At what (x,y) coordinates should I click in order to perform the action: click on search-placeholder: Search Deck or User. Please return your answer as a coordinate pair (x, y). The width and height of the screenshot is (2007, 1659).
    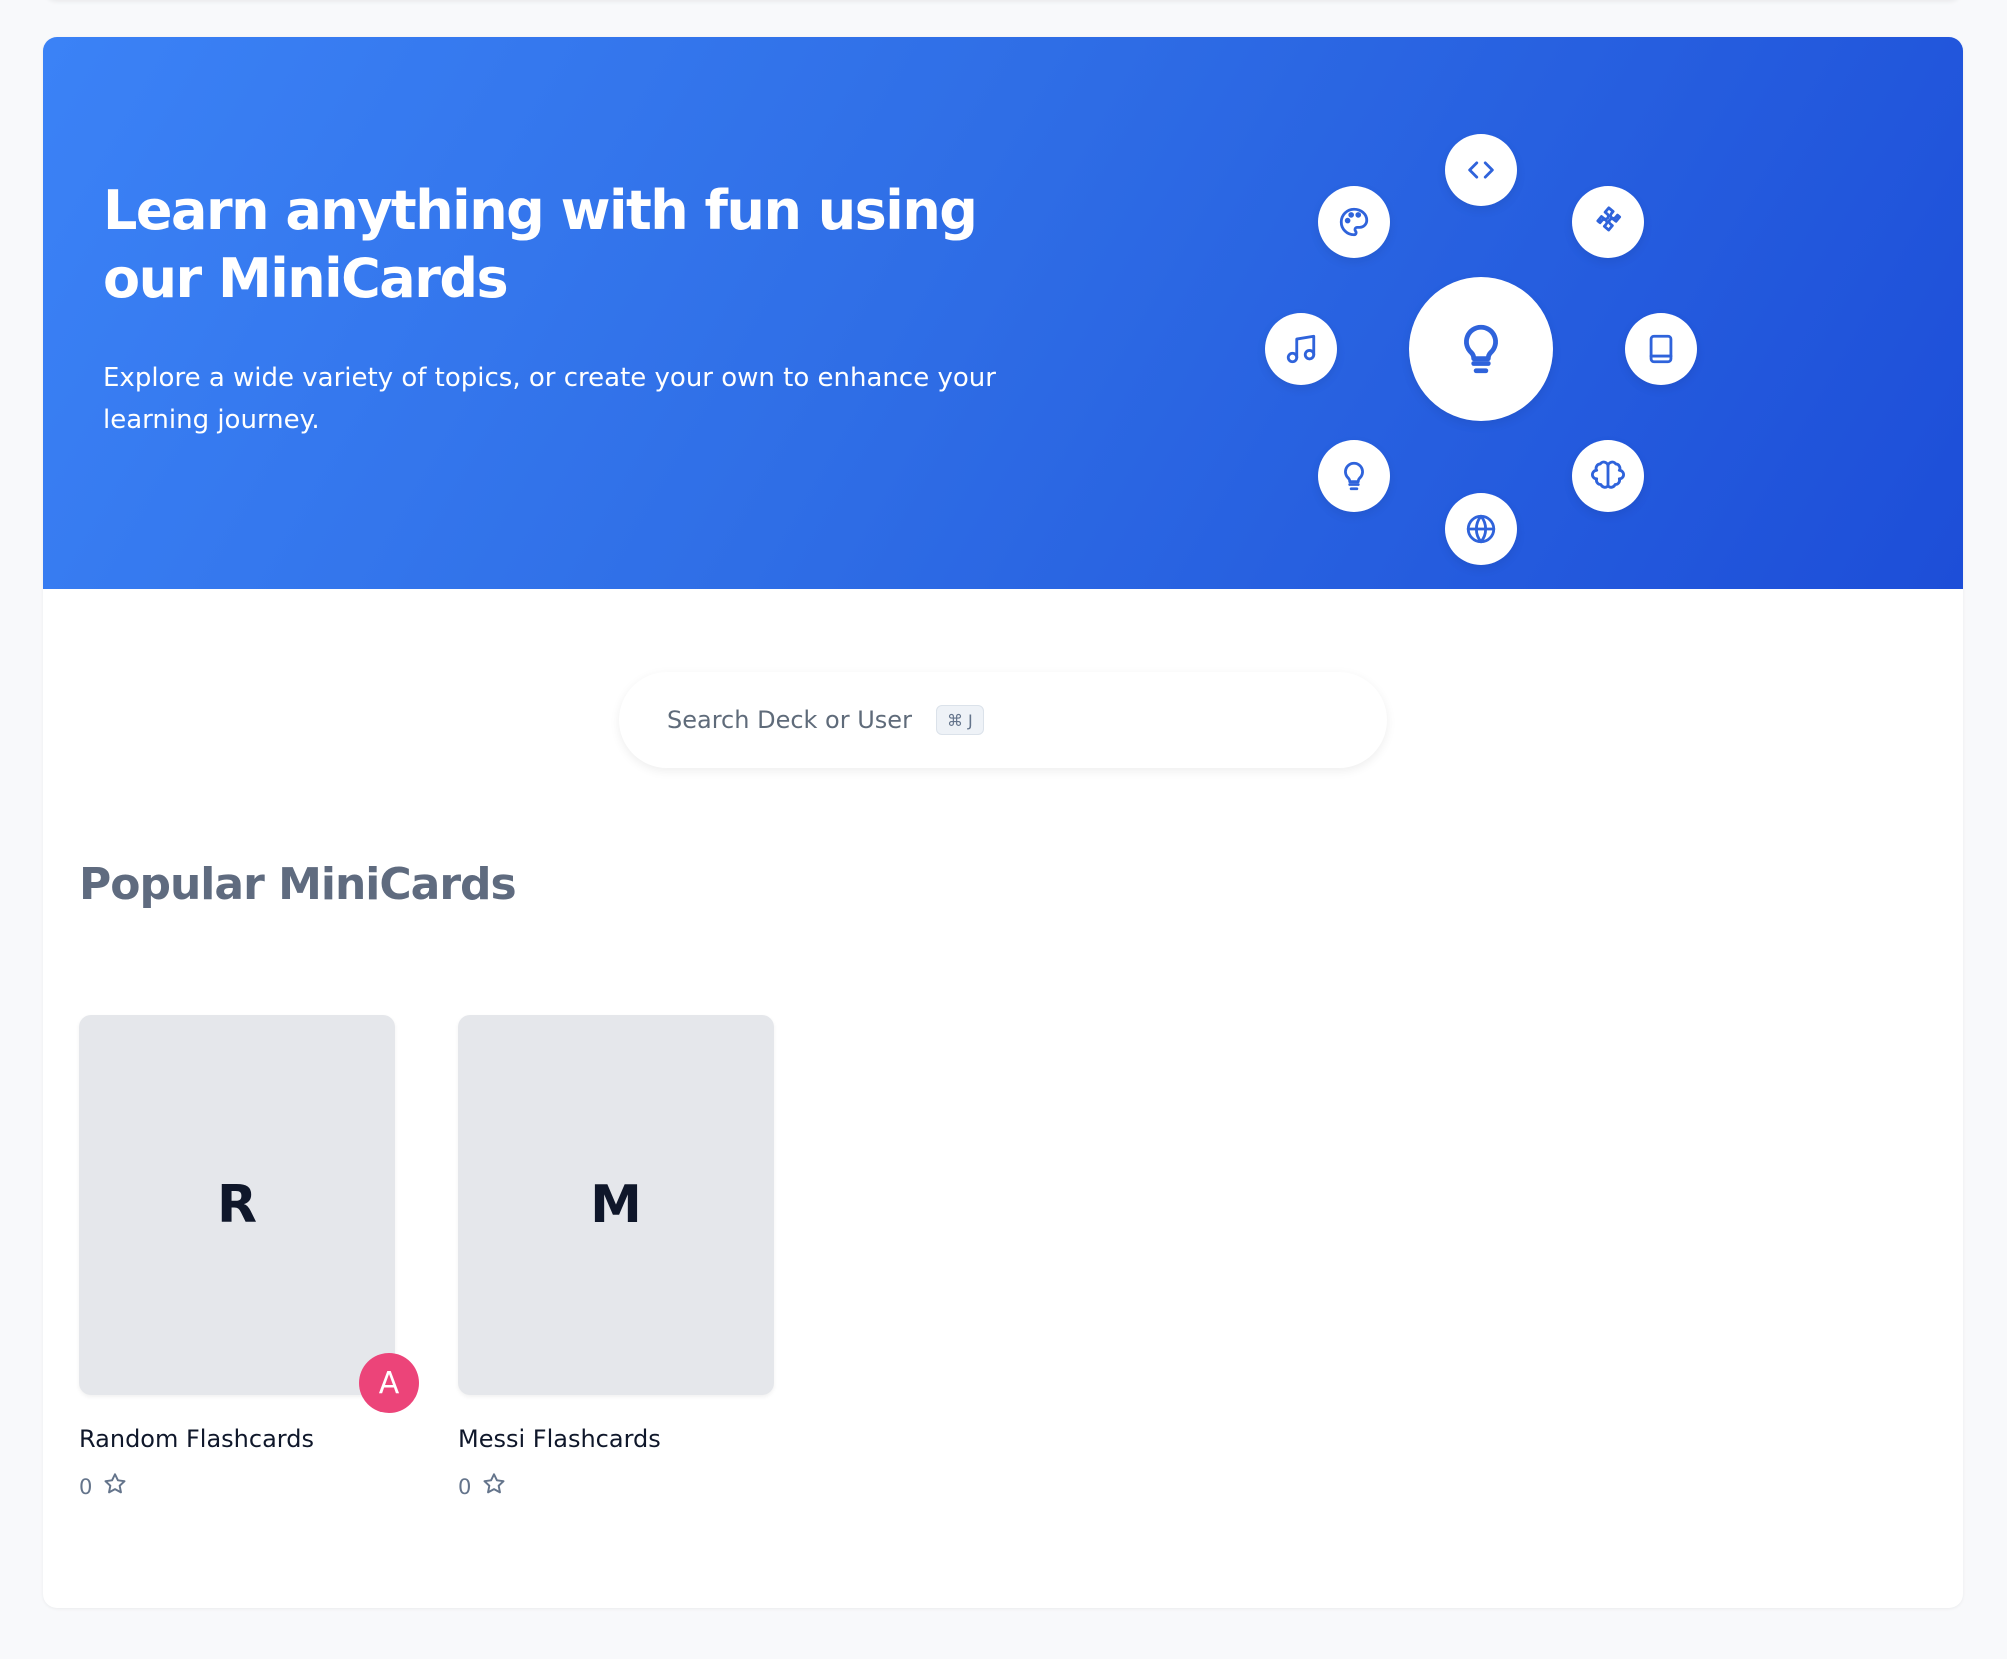
    Looking at the image, I should click on (789, 720).